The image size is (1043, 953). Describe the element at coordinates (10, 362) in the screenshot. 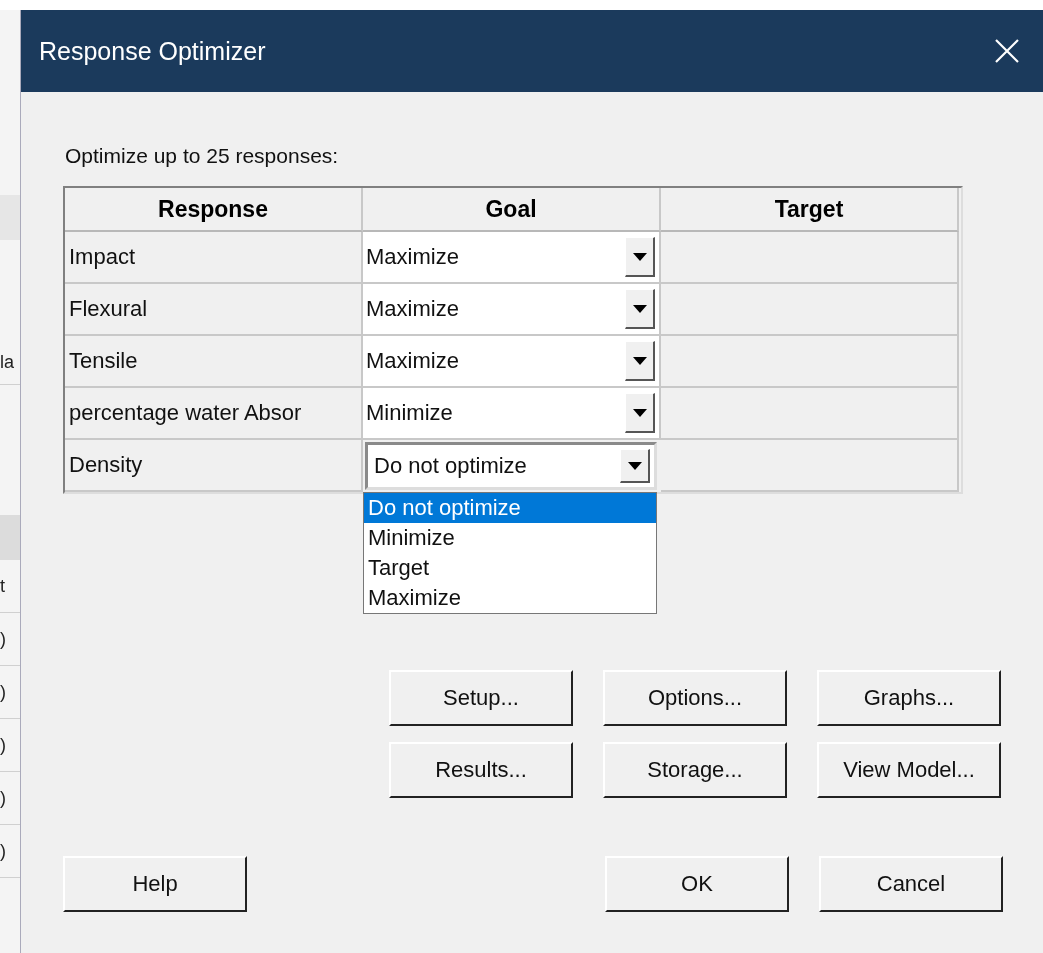

I see `background-text: la` at that location.